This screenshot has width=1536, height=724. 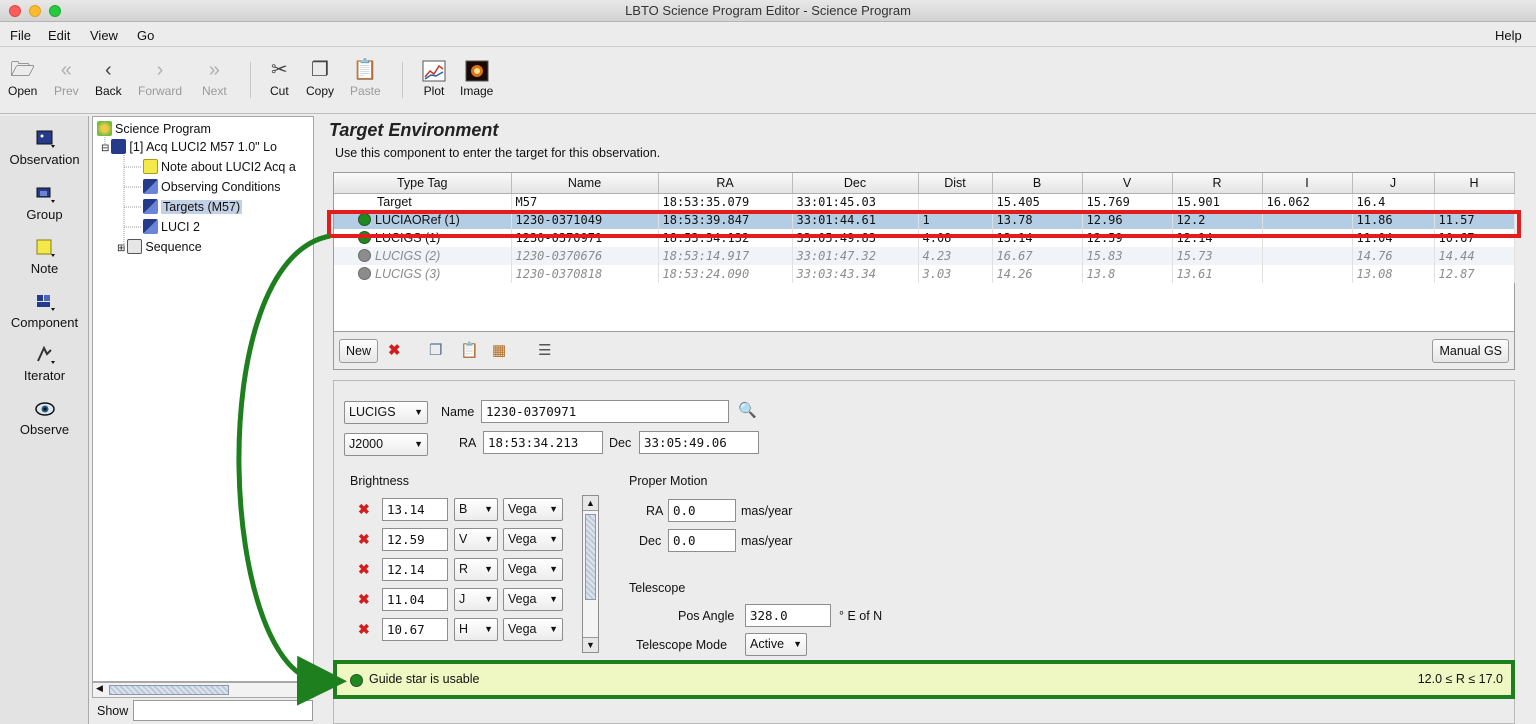 What do you see at coordinates (423, 256) in the screenshot?
I see `table-cell: LUCIGS (2)` at bounding box center [423, 256].